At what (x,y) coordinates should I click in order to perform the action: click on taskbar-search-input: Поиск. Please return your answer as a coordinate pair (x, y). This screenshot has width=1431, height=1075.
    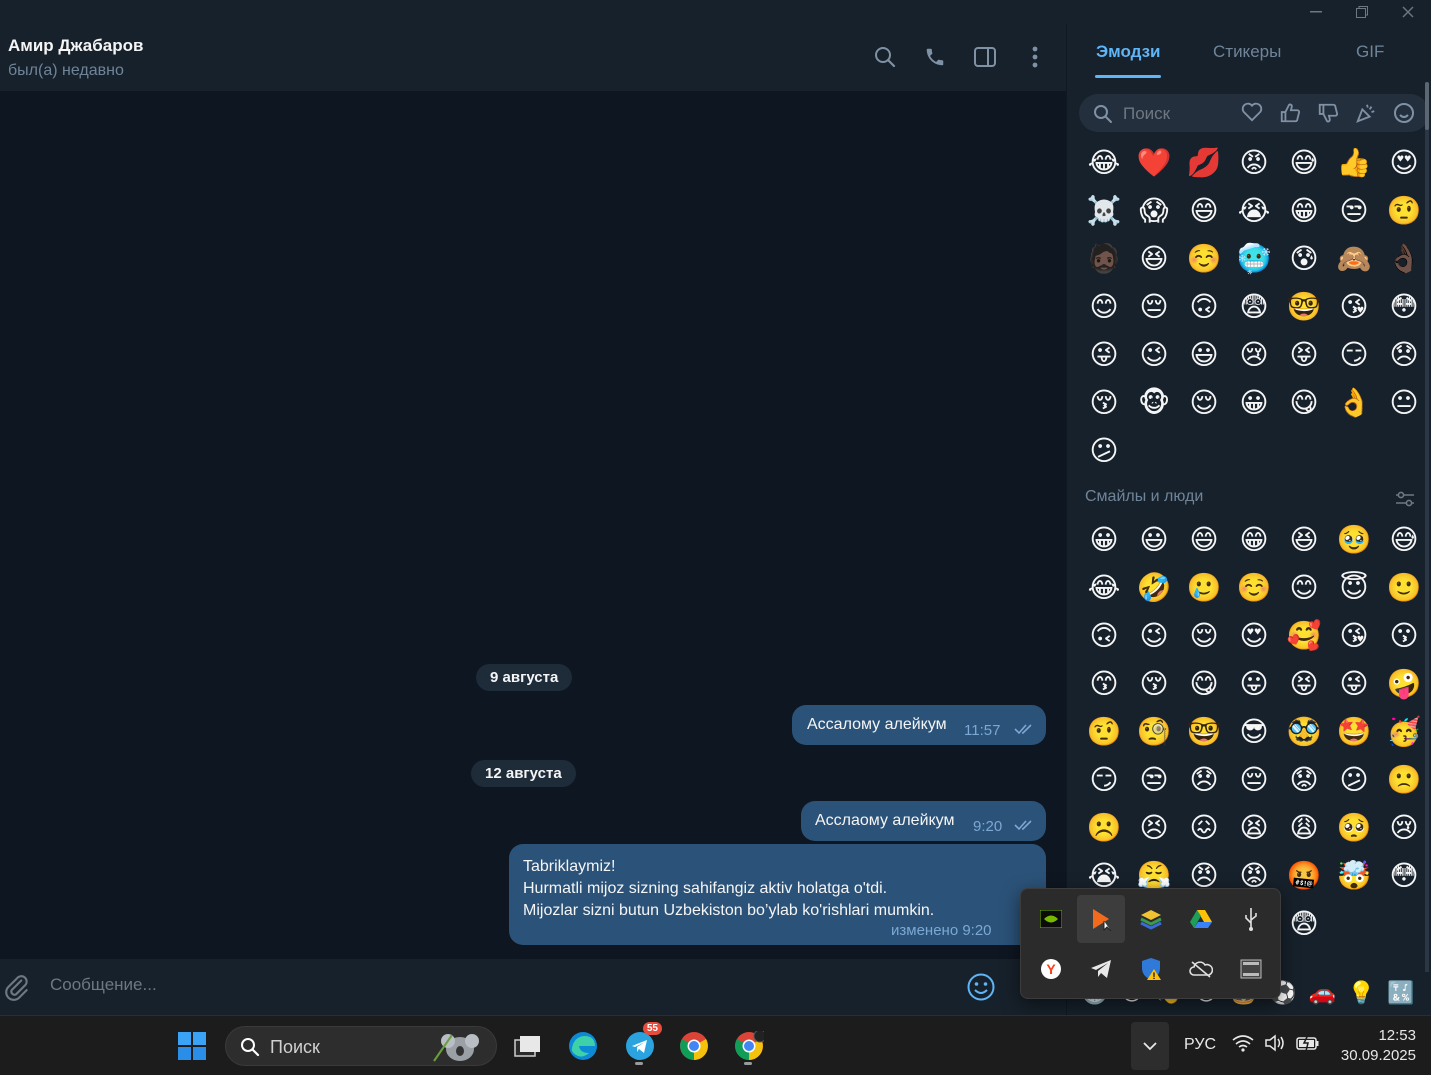
    Looking at the image, I should click on (295, 1047).